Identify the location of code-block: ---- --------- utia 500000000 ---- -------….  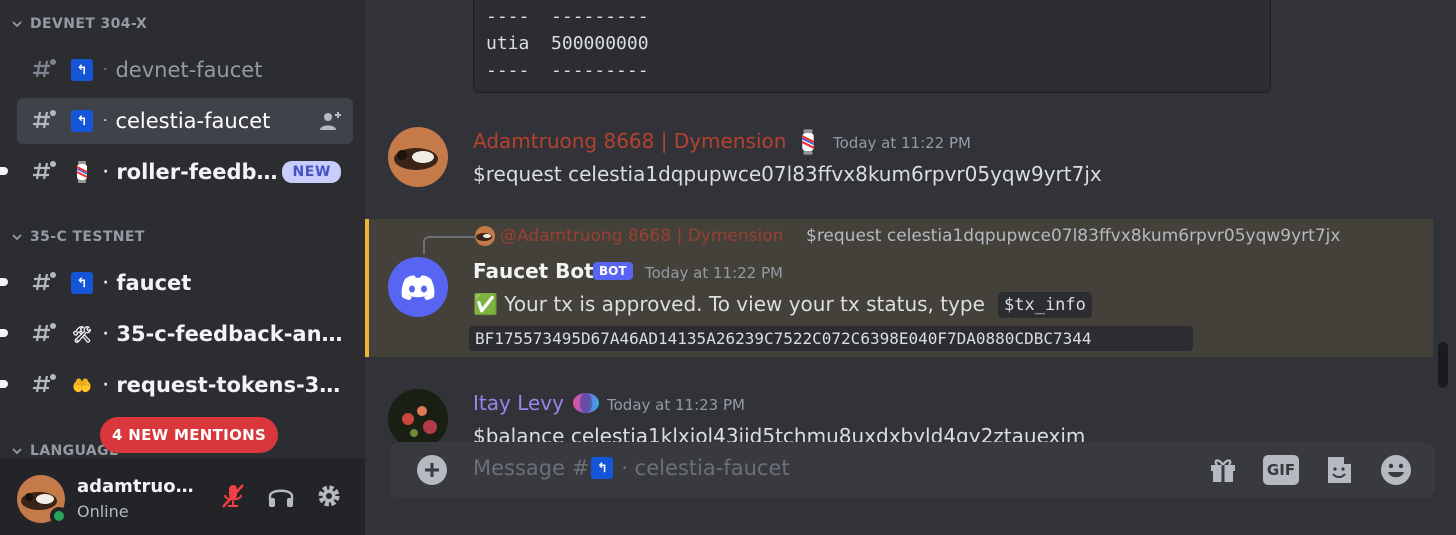
(872, 46).